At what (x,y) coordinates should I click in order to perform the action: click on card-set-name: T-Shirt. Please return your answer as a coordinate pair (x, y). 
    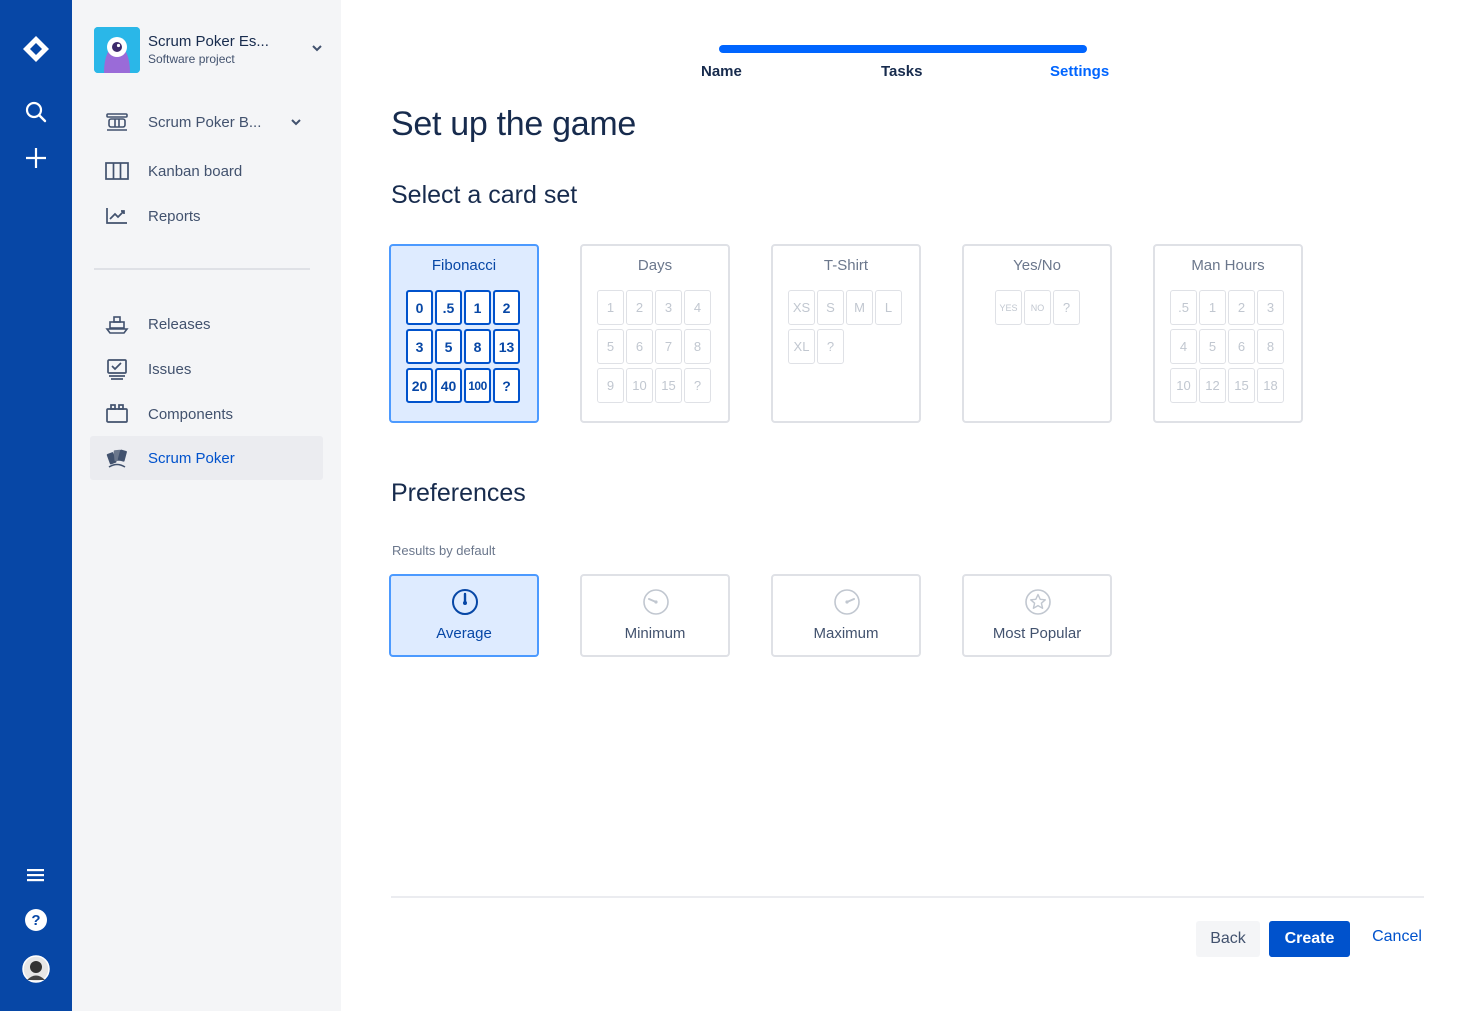
    Looking at the image, I should click on (846, 265).